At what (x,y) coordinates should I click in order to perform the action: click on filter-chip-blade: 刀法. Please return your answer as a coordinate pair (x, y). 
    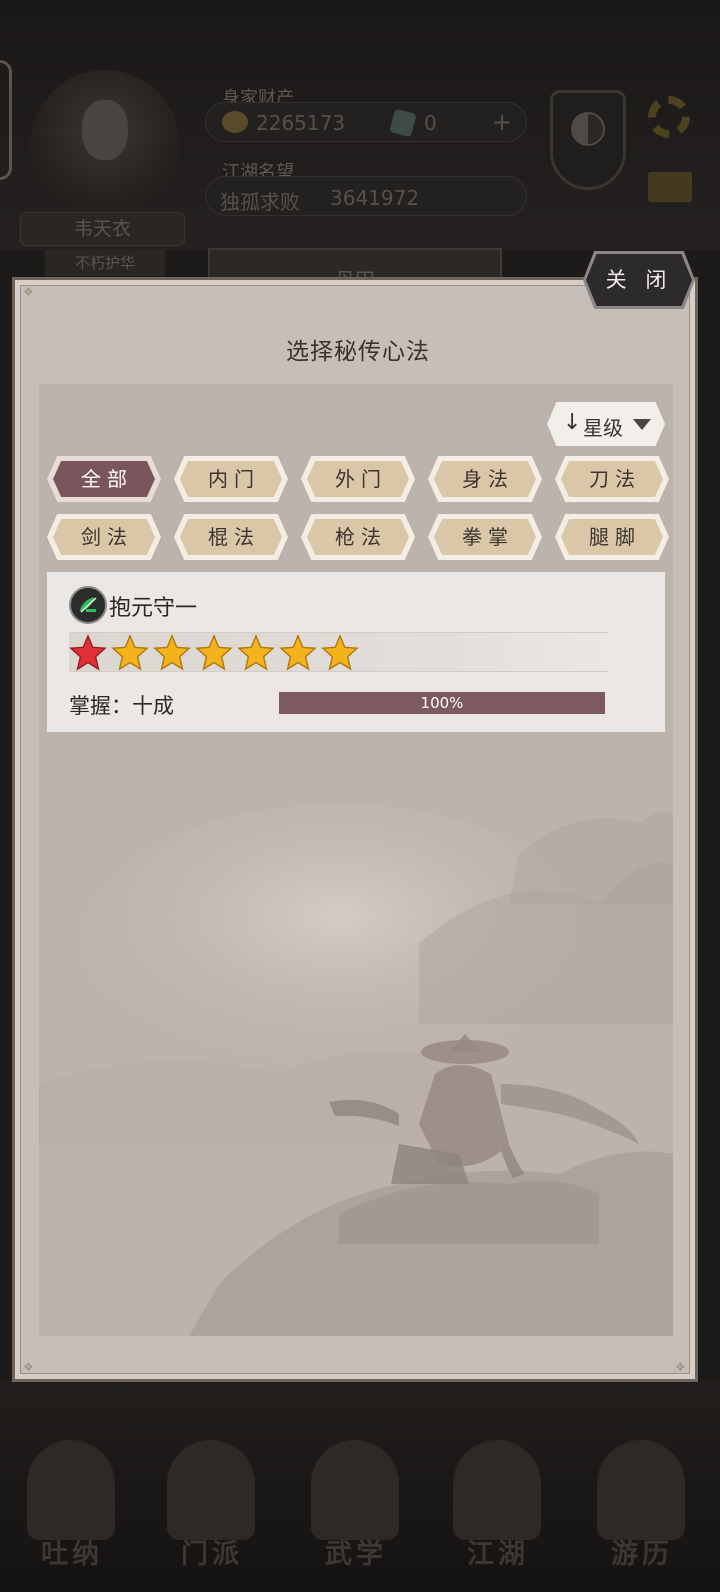
    Looking at the image, I should click on (612, 479).